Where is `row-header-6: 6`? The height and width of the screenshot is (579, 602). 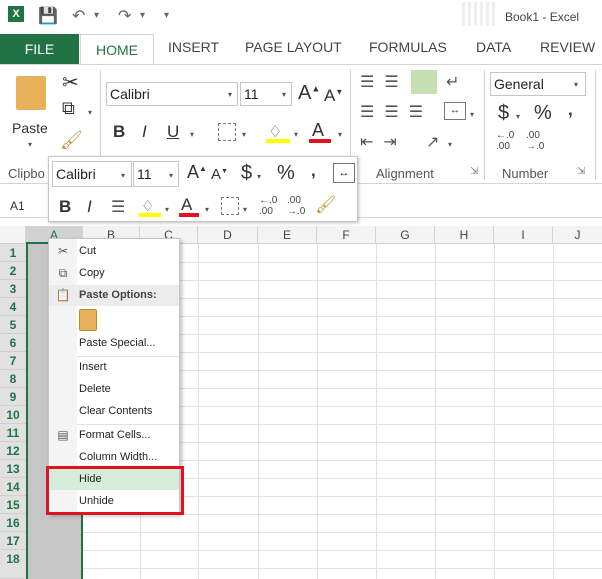
row-header-6: 6 is located at coordinates (13, 343).